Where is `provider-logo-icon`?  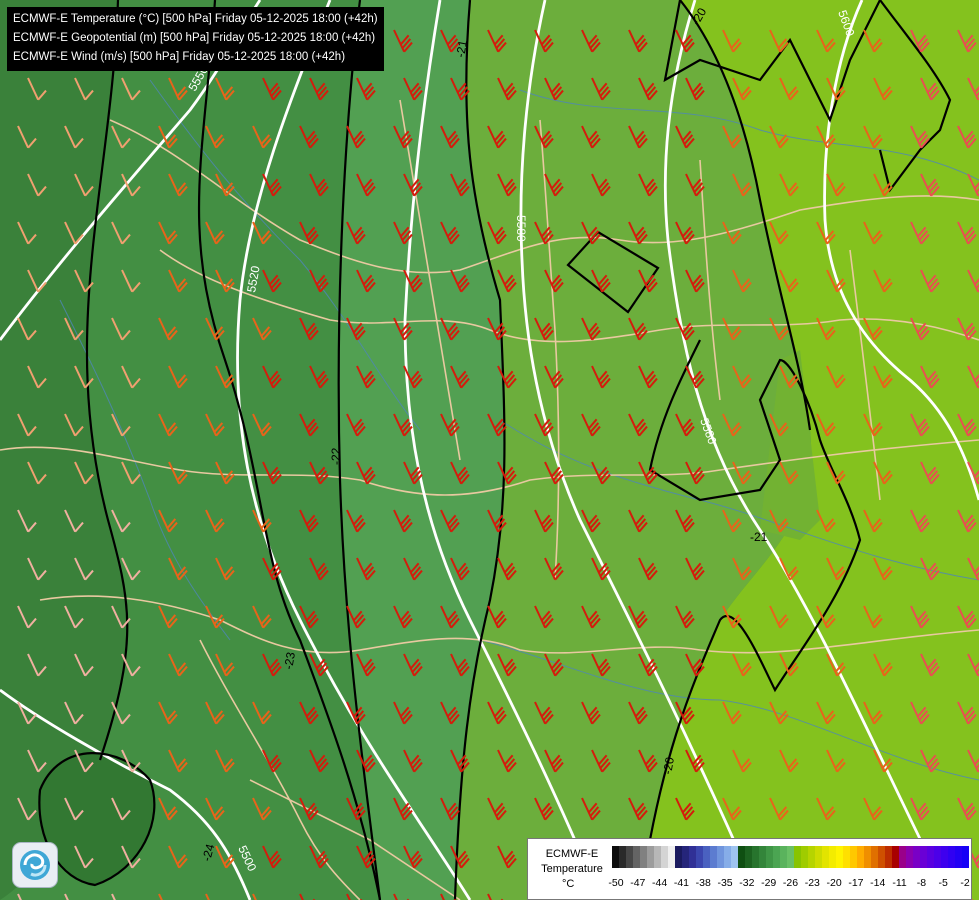 provider-logo-icon is located at coordinates (35, 865).